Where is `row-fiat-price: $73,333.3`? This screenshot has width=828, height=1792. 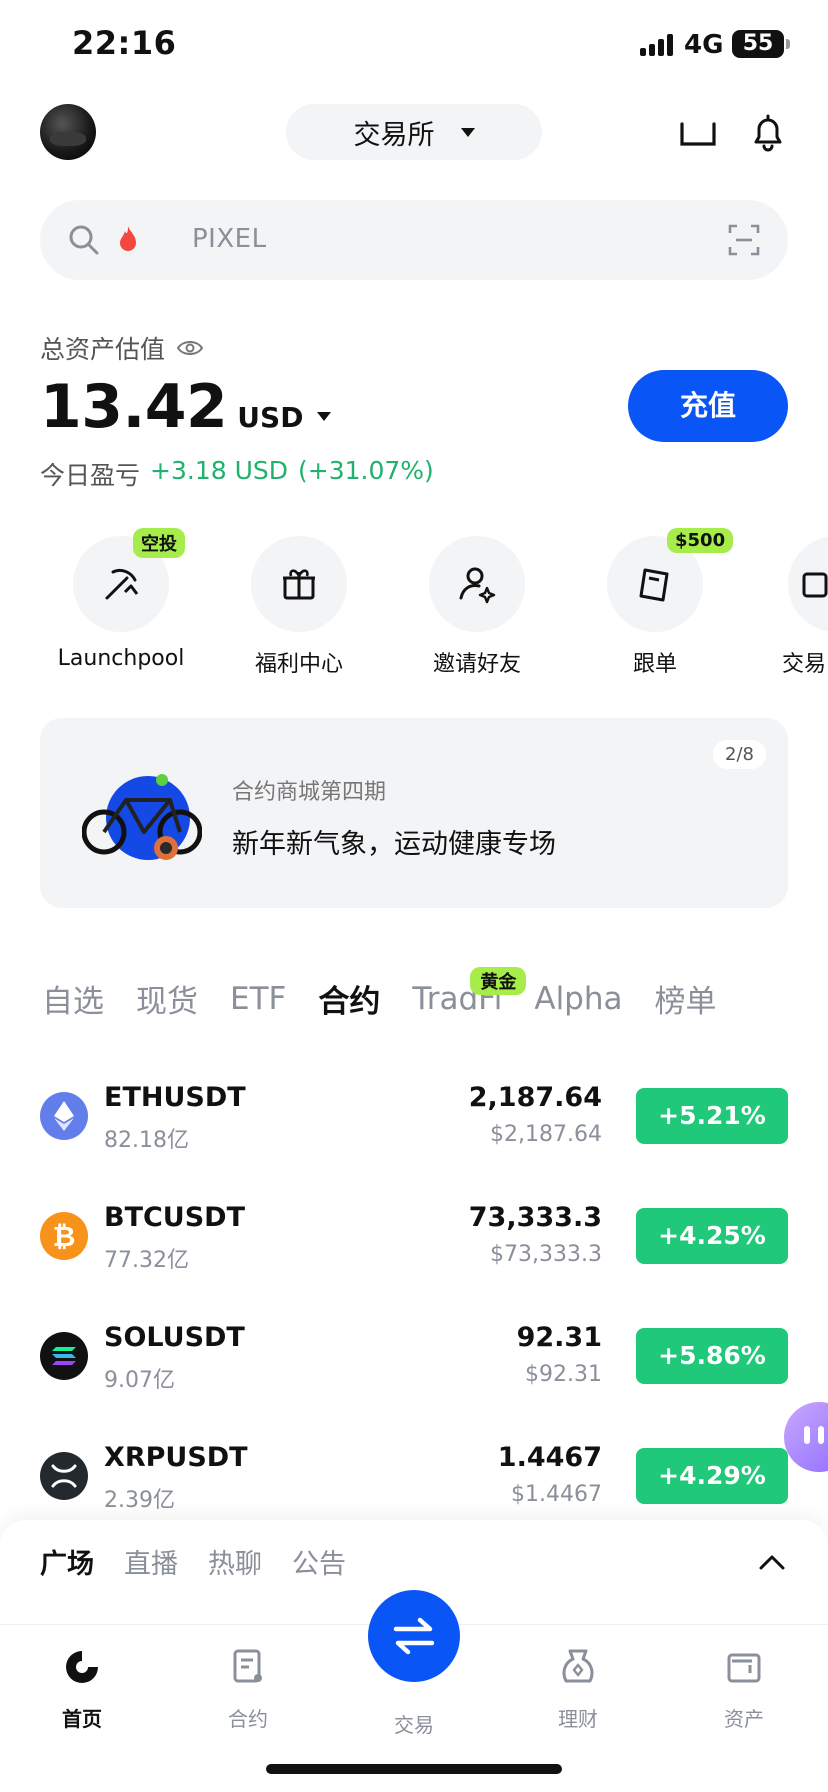 row-fiat-price: $73,333.3 is located at coordinates (546, 1254).